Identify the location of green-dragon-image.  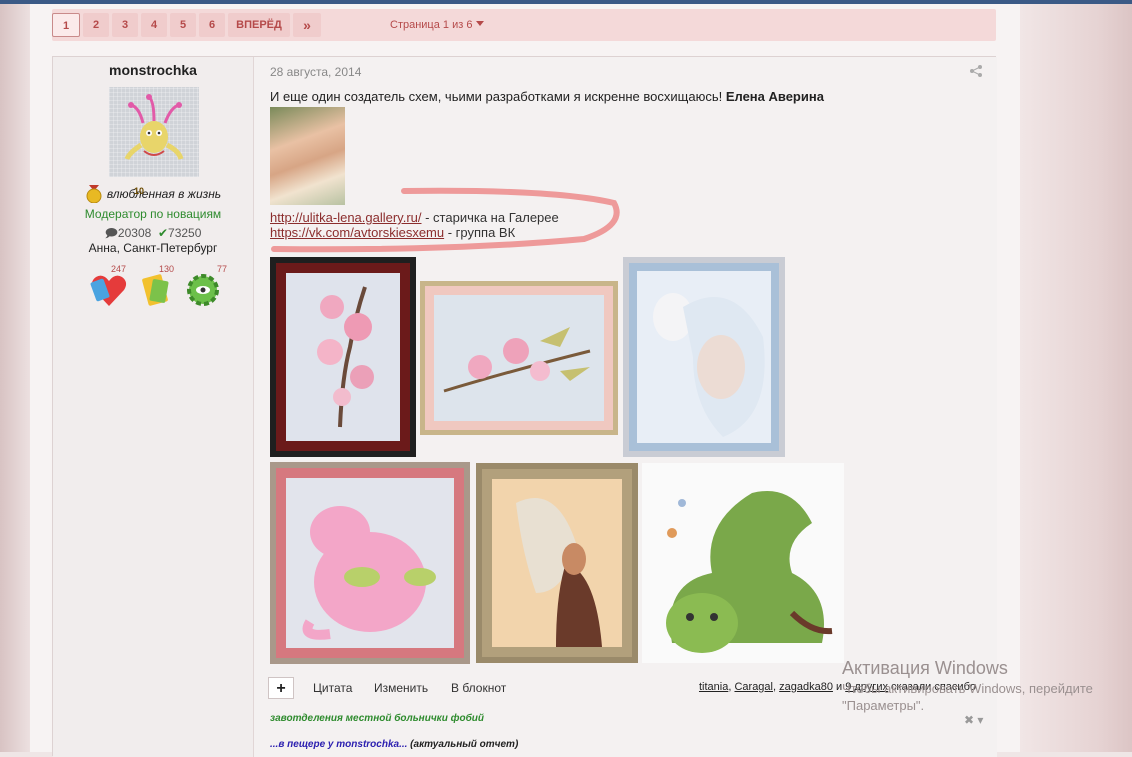
(743, 563).